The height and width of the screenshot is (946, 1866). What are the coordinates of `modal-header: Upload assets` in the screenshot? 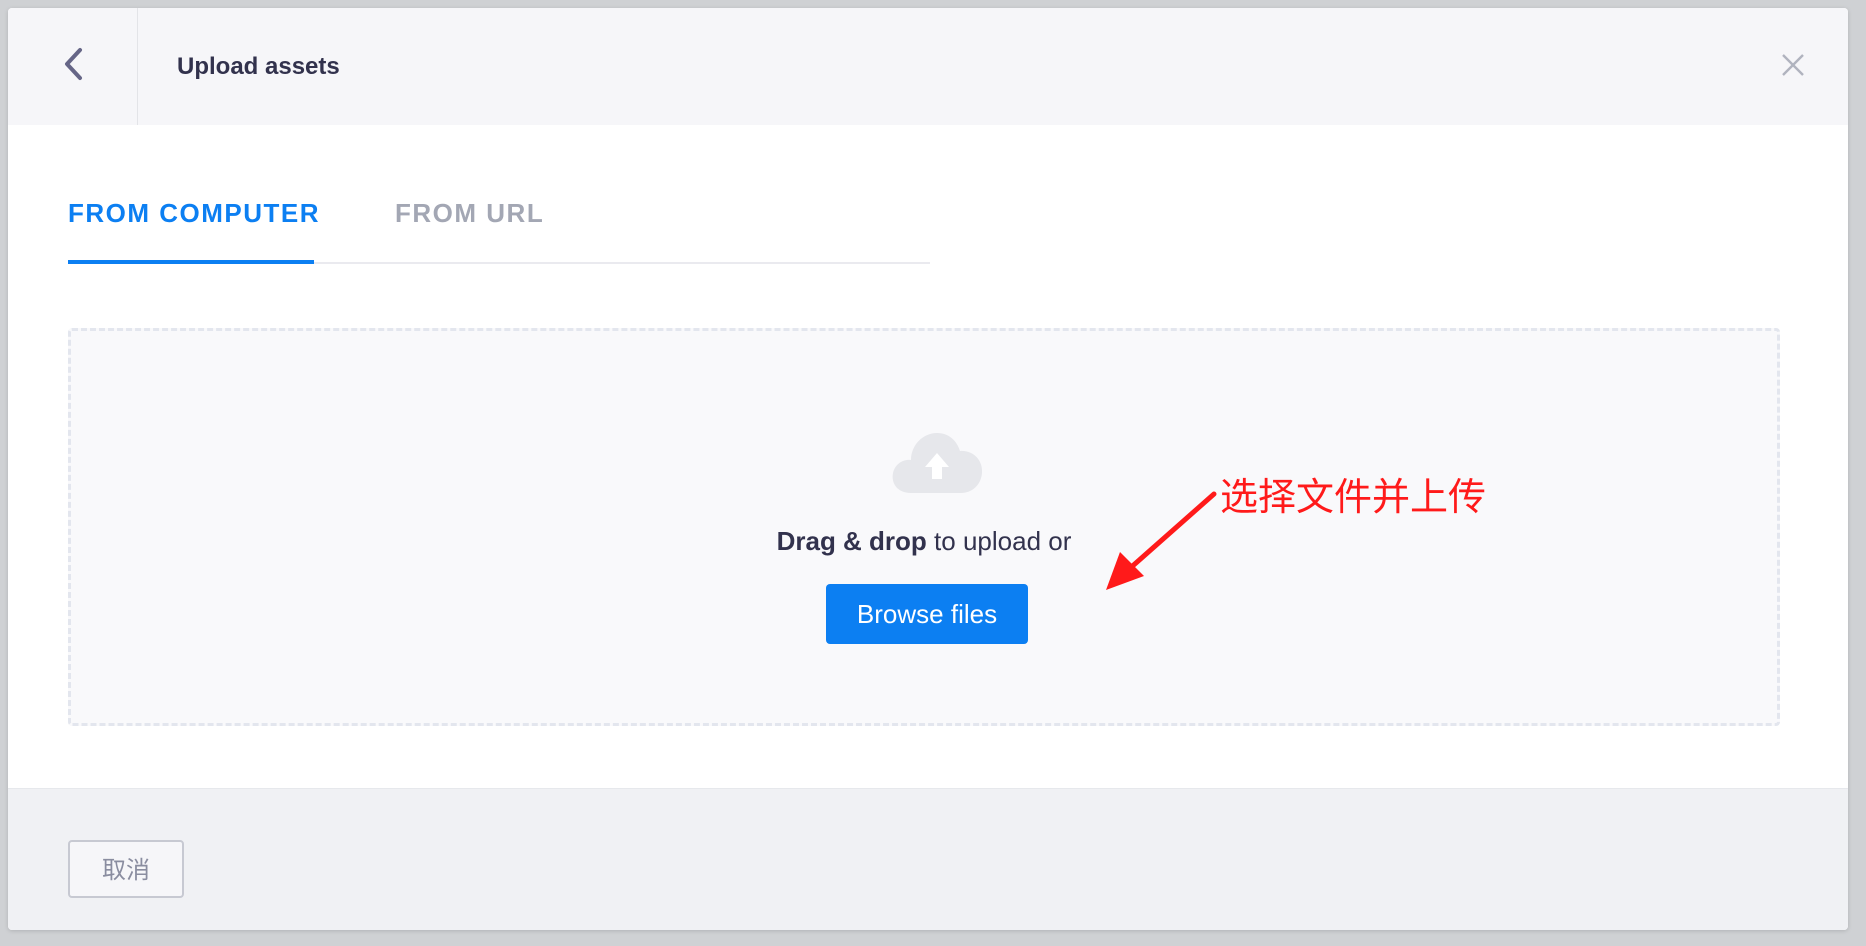 It's located at (928, 66).